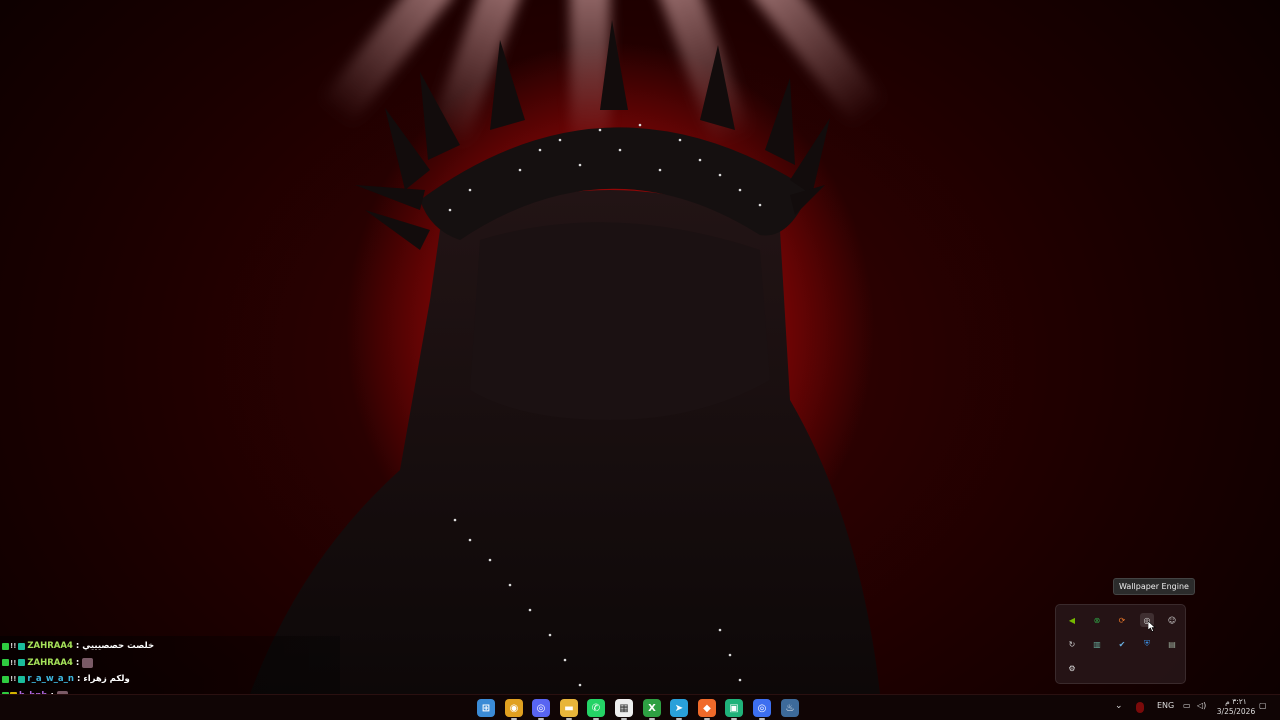 This screenshot has width=1280, height=720. I want to click on chat-username: r_a_w_a_n, so click(50, 679).